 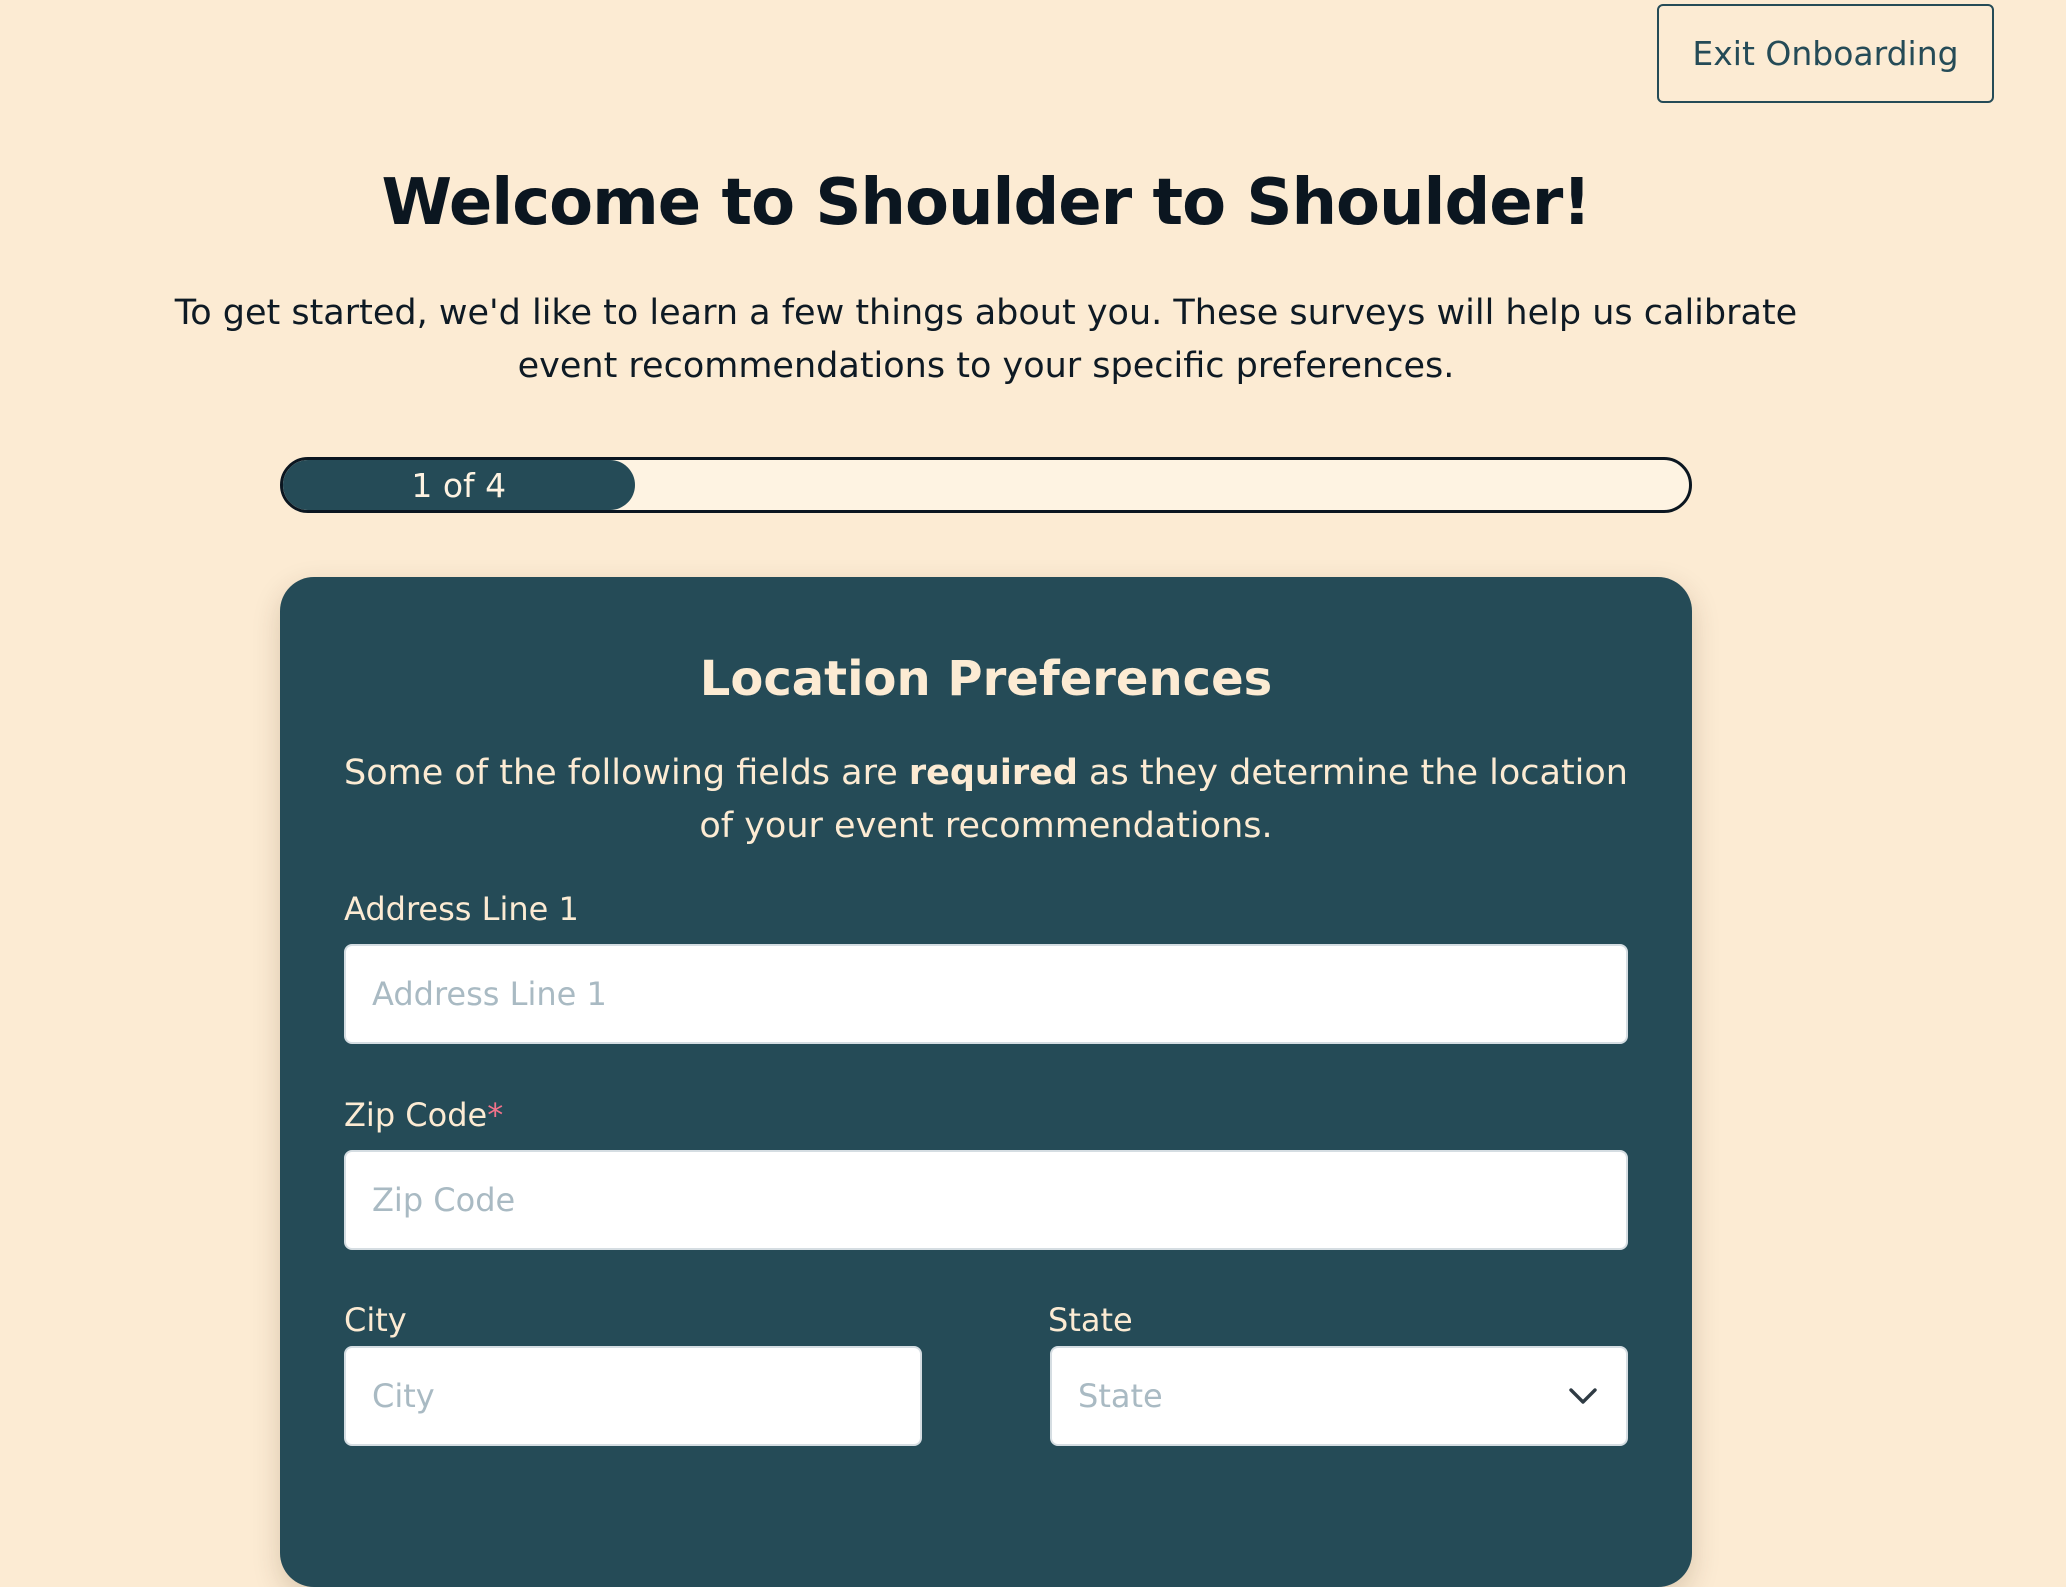 What do you see at coordinates (1090, 1320) in the screenshot?
I see `state-label: State` at bounding box center [1090, 1320].